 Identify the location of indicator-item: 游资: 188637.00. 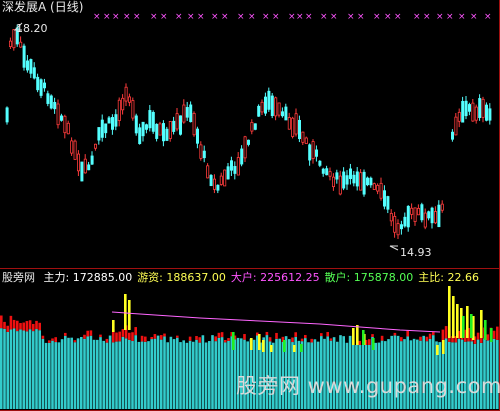
(181, 277).